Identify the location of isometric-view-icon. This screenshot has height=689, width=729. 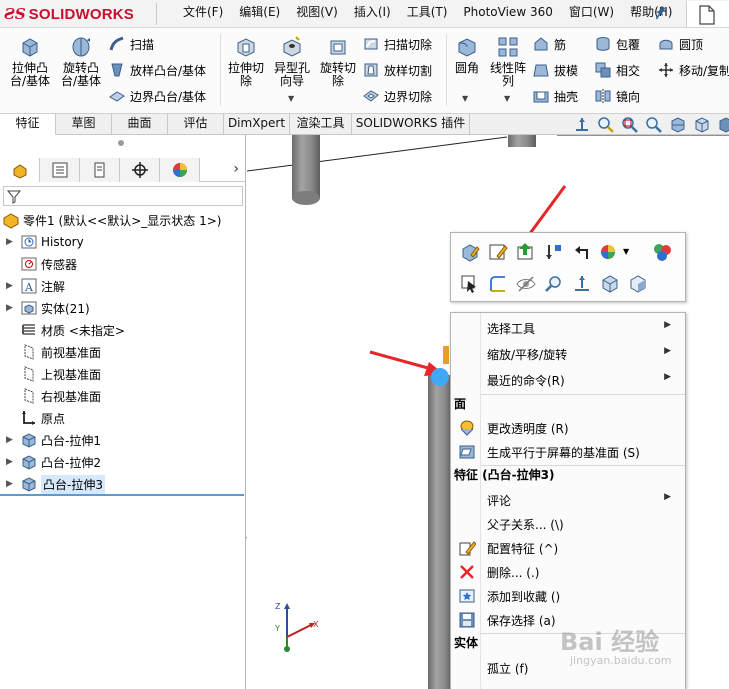
(610, 284).